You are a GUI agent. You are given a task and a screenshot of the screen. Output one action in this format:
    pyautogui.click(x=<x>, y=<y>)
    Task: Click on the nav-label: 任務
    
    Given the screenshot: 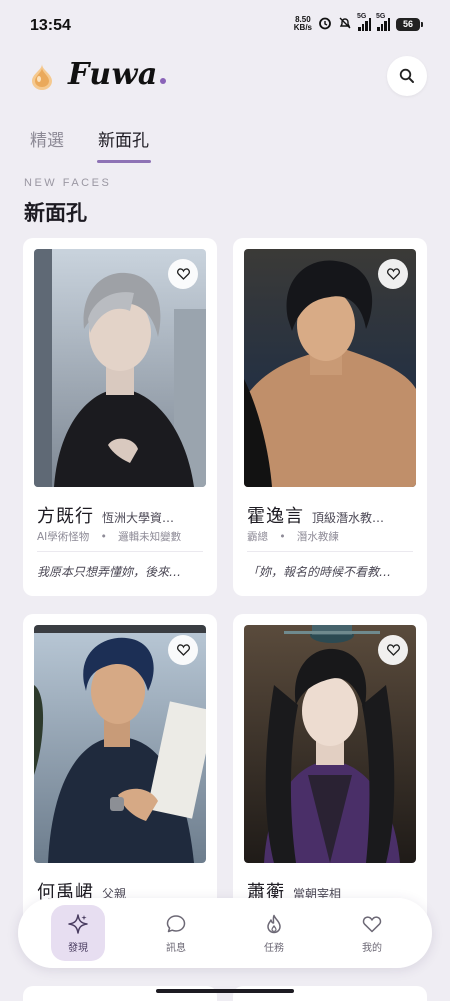 What is the action you would take?
    pyautogui.click(x=274, y=948)
    